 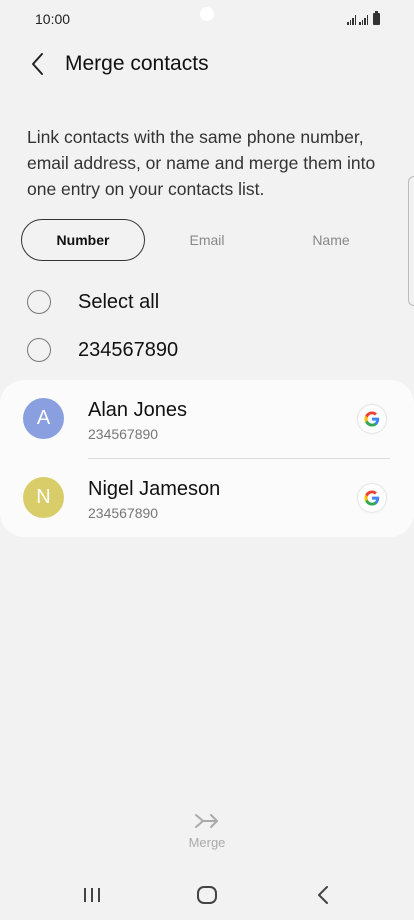 I want to click on merge-arrow-icon, so click(x=206, y=821).